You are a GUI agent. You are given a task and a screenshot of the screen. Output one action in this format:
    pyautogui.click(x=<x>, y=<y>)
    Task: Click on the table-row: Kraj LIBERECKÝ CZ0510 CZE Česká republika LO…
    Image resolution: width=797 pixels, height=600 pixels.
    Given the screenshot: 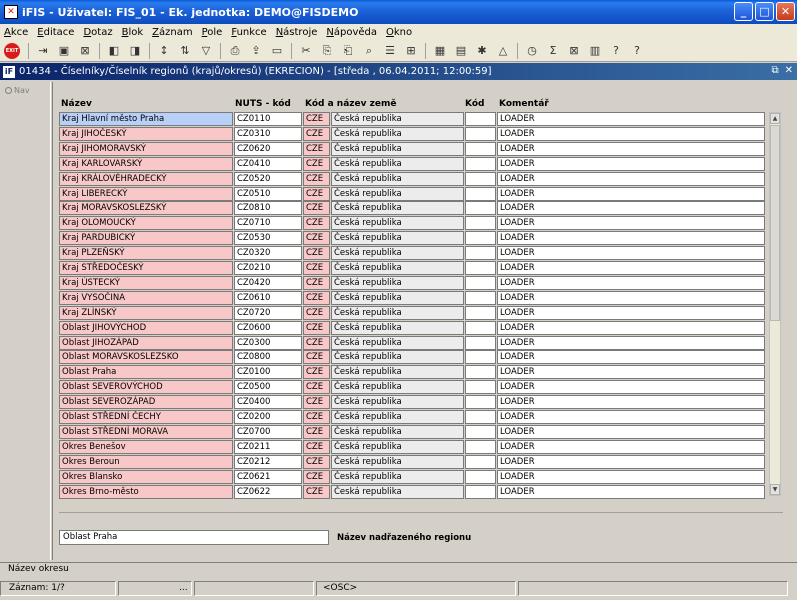 What is the action you would take?
    pyautogui.click(x=423, y=193)
    